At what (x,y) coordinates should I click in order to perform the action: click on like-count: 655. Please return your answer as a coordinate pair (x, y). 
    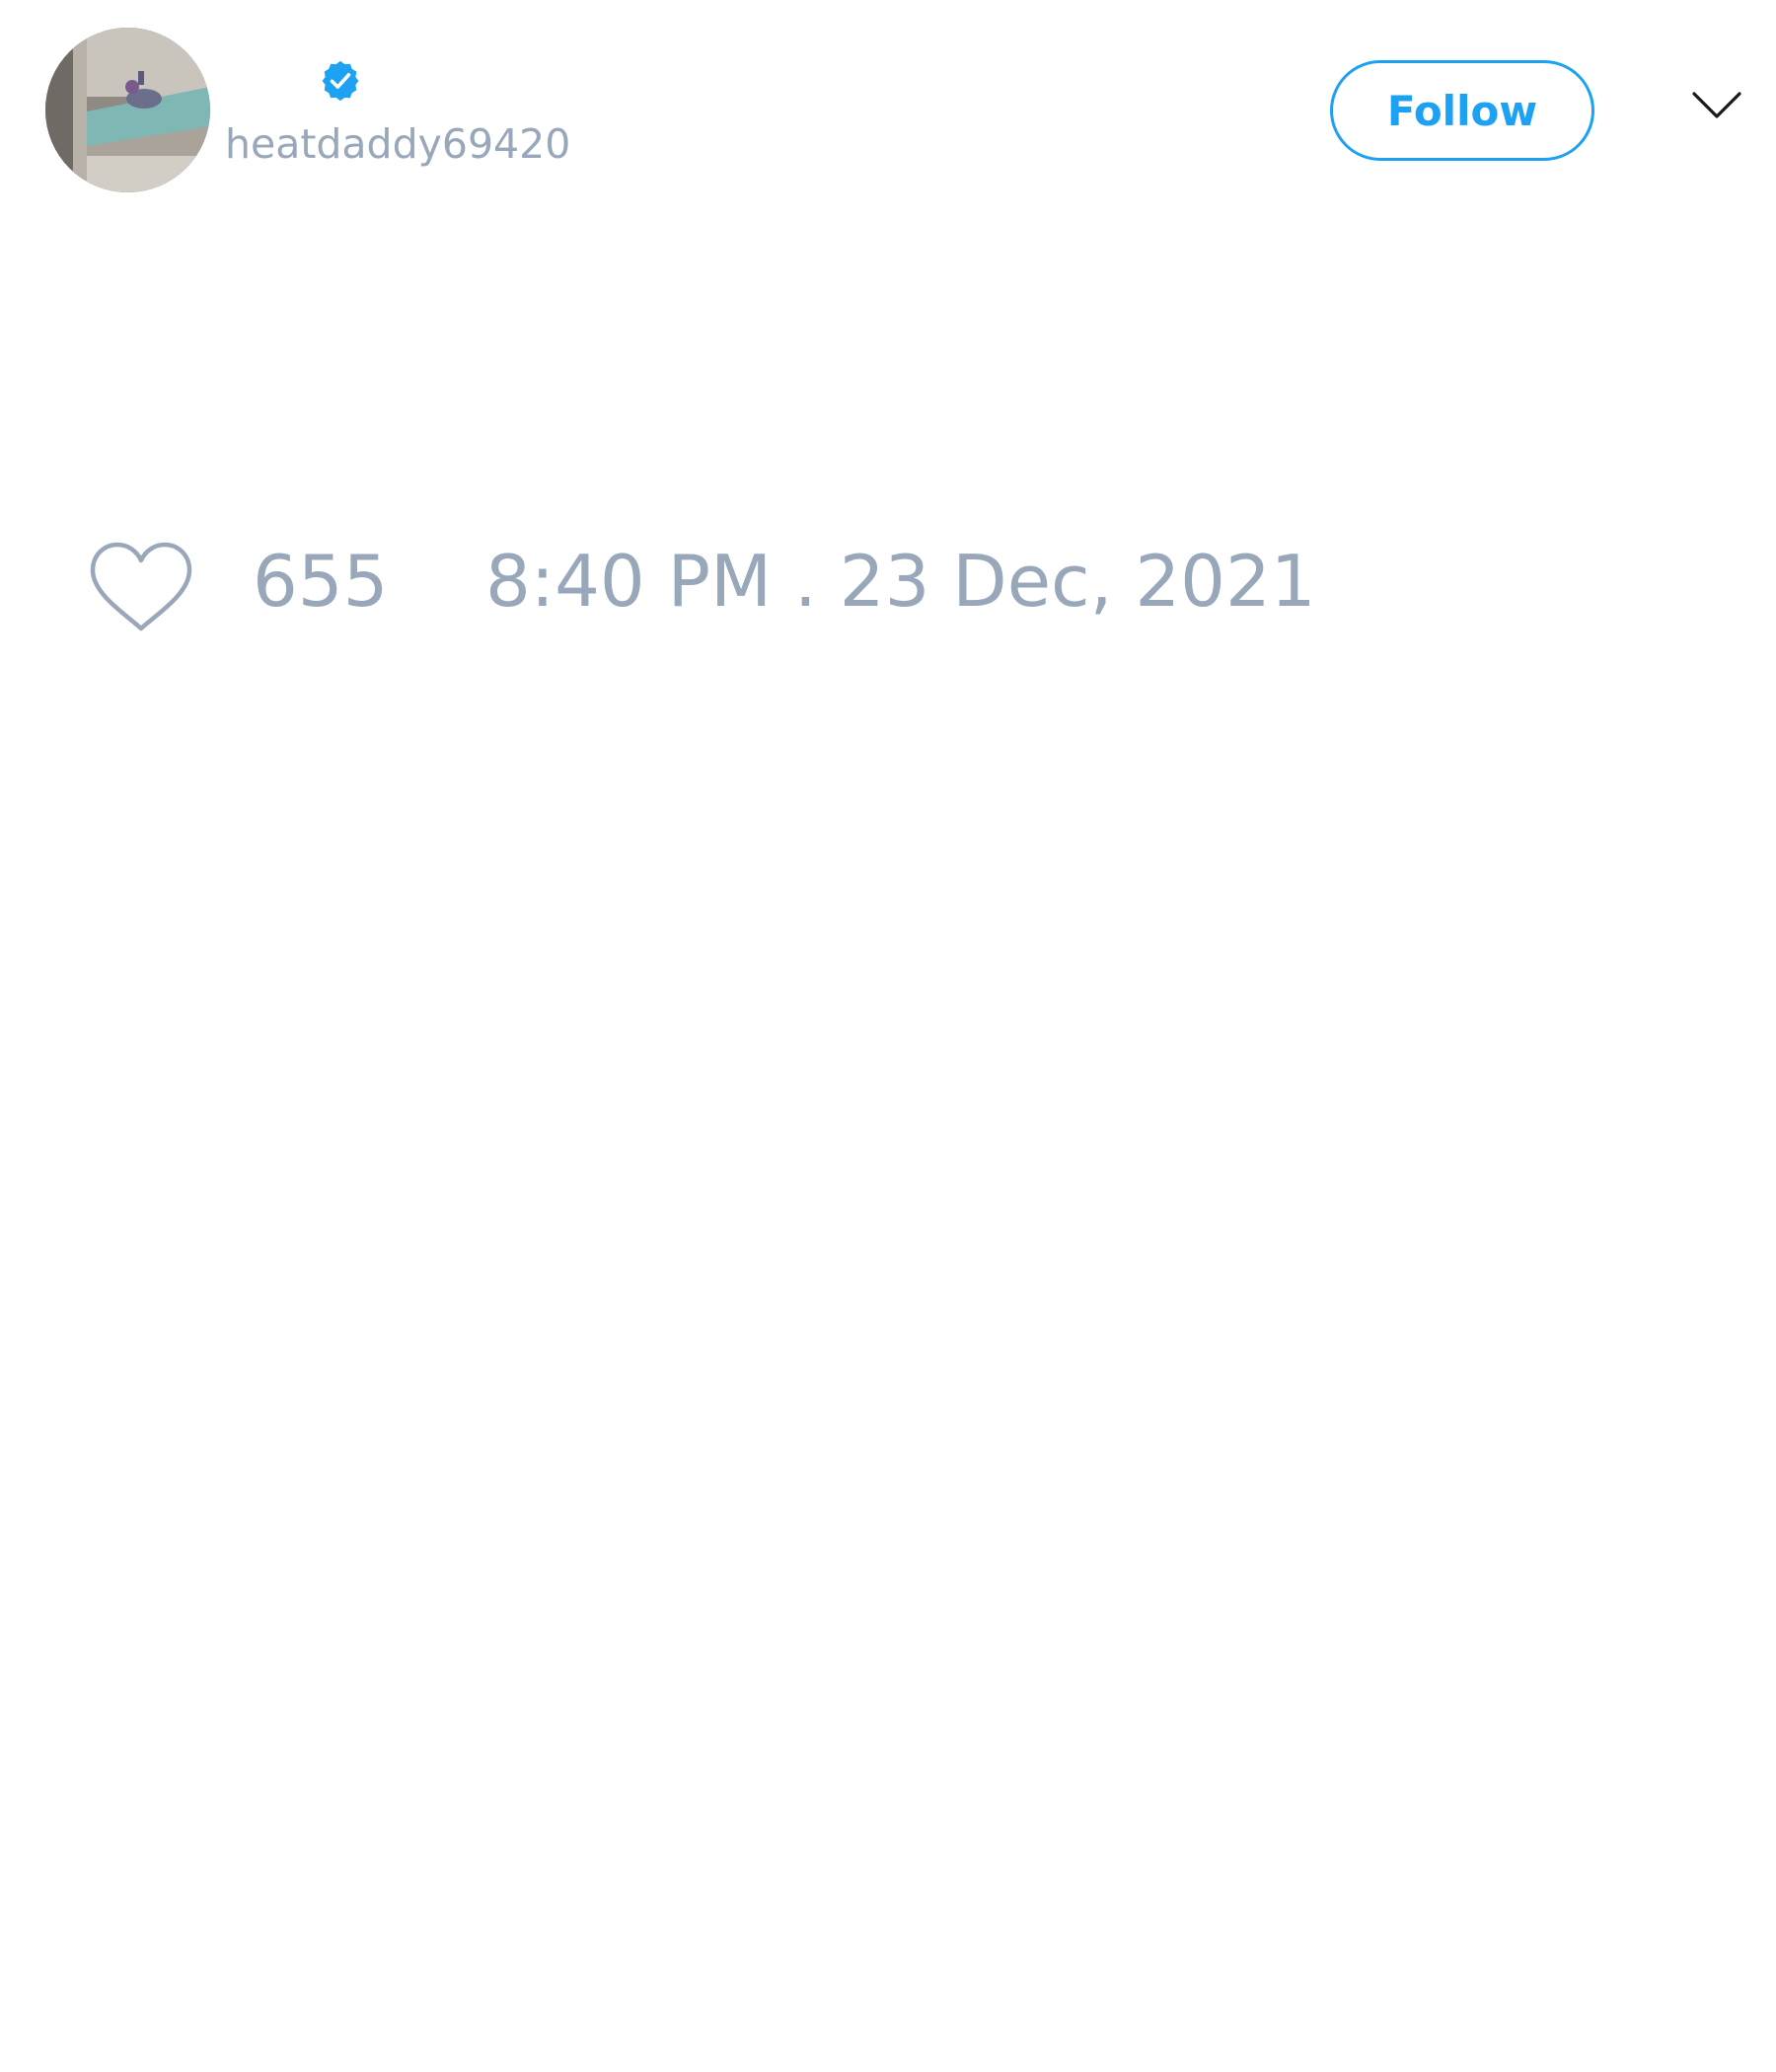
    Looking at the image, I should click on (321, 581).